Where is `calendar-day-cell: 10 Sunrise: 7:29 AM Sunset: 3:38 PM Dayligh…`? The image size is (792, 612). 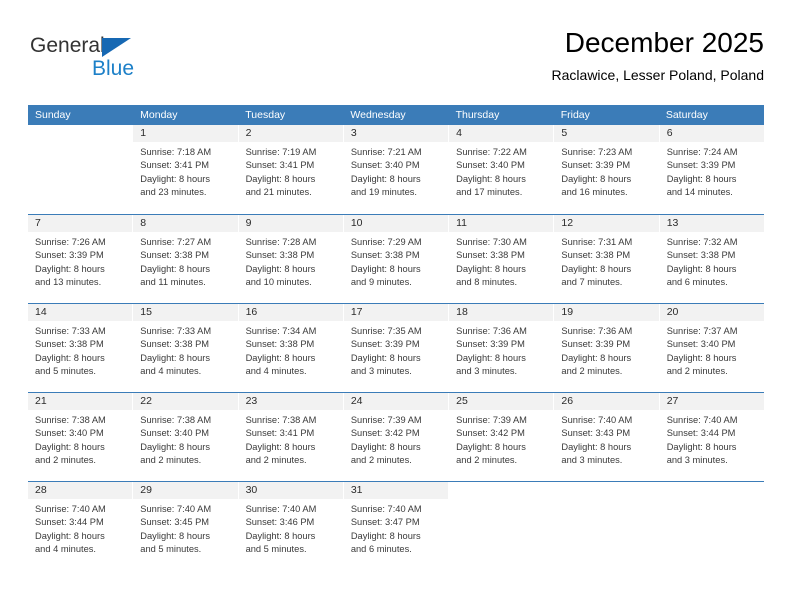 calendar-day-cell: 10 Sunrise: 7:29 AM Sunset: 3:38 PM Dayligh… is located at coordinates (396, 259).